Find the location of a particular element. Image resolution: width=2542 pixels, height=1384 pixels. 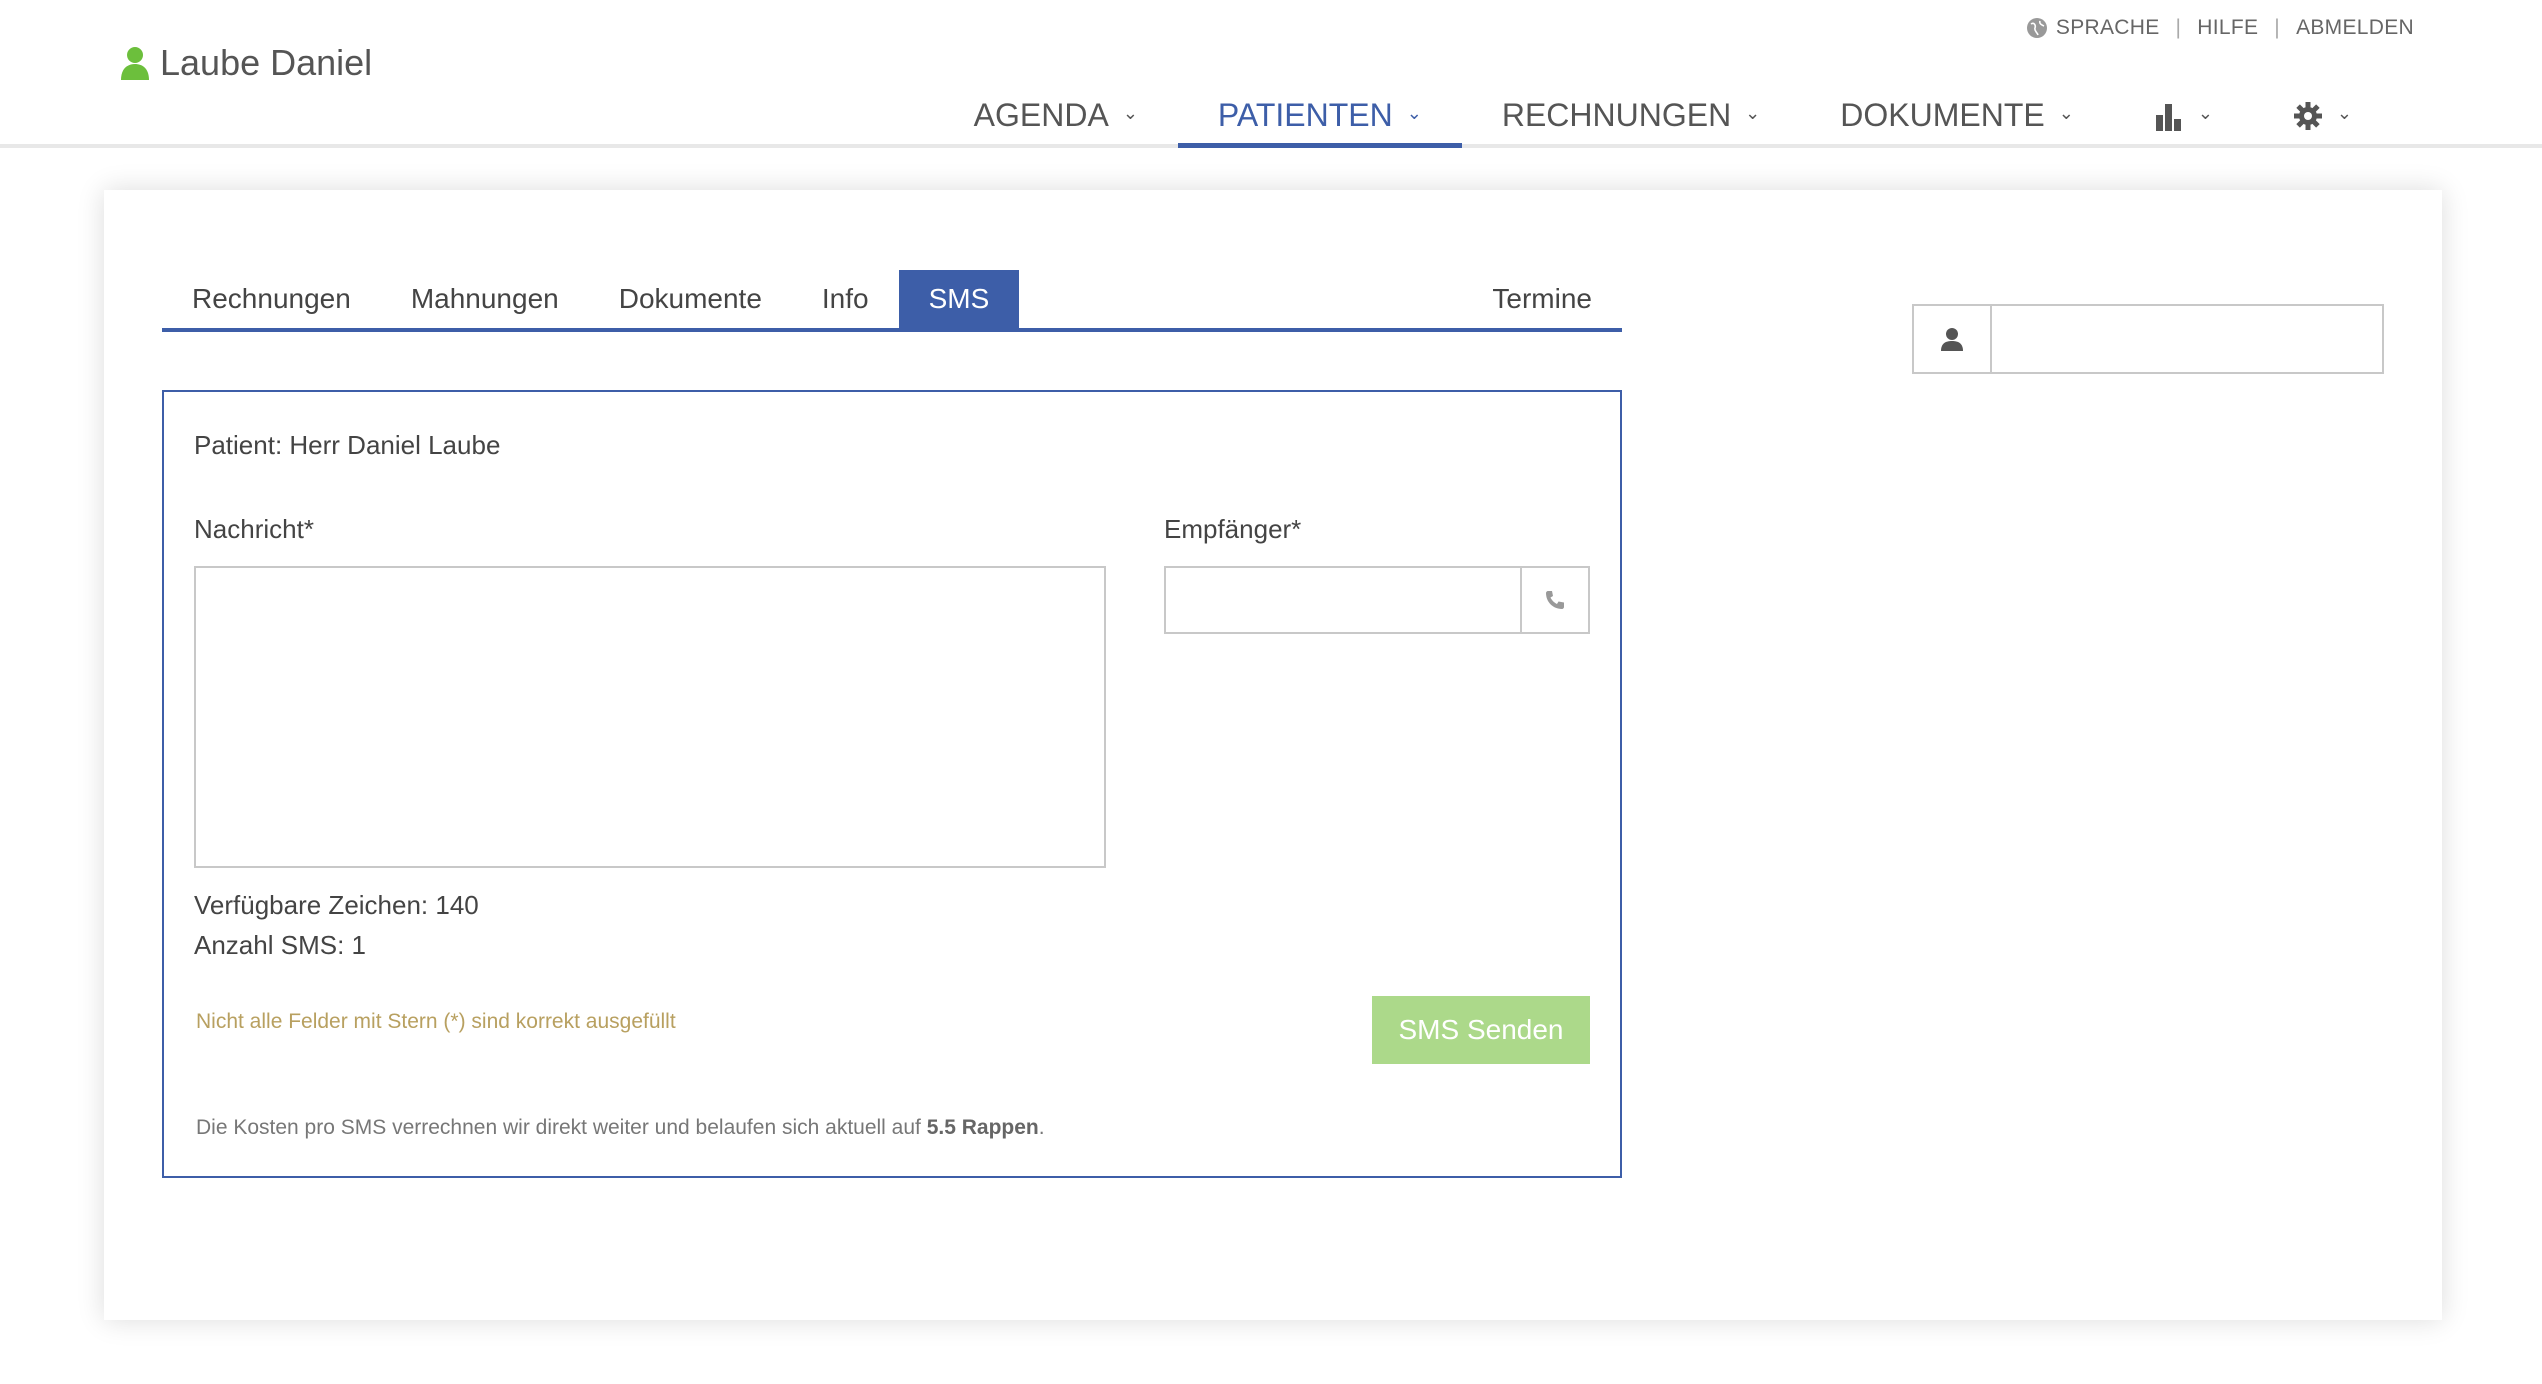

sms-count: Anzahl SMS: 1 is located at coordinates (280, 945).